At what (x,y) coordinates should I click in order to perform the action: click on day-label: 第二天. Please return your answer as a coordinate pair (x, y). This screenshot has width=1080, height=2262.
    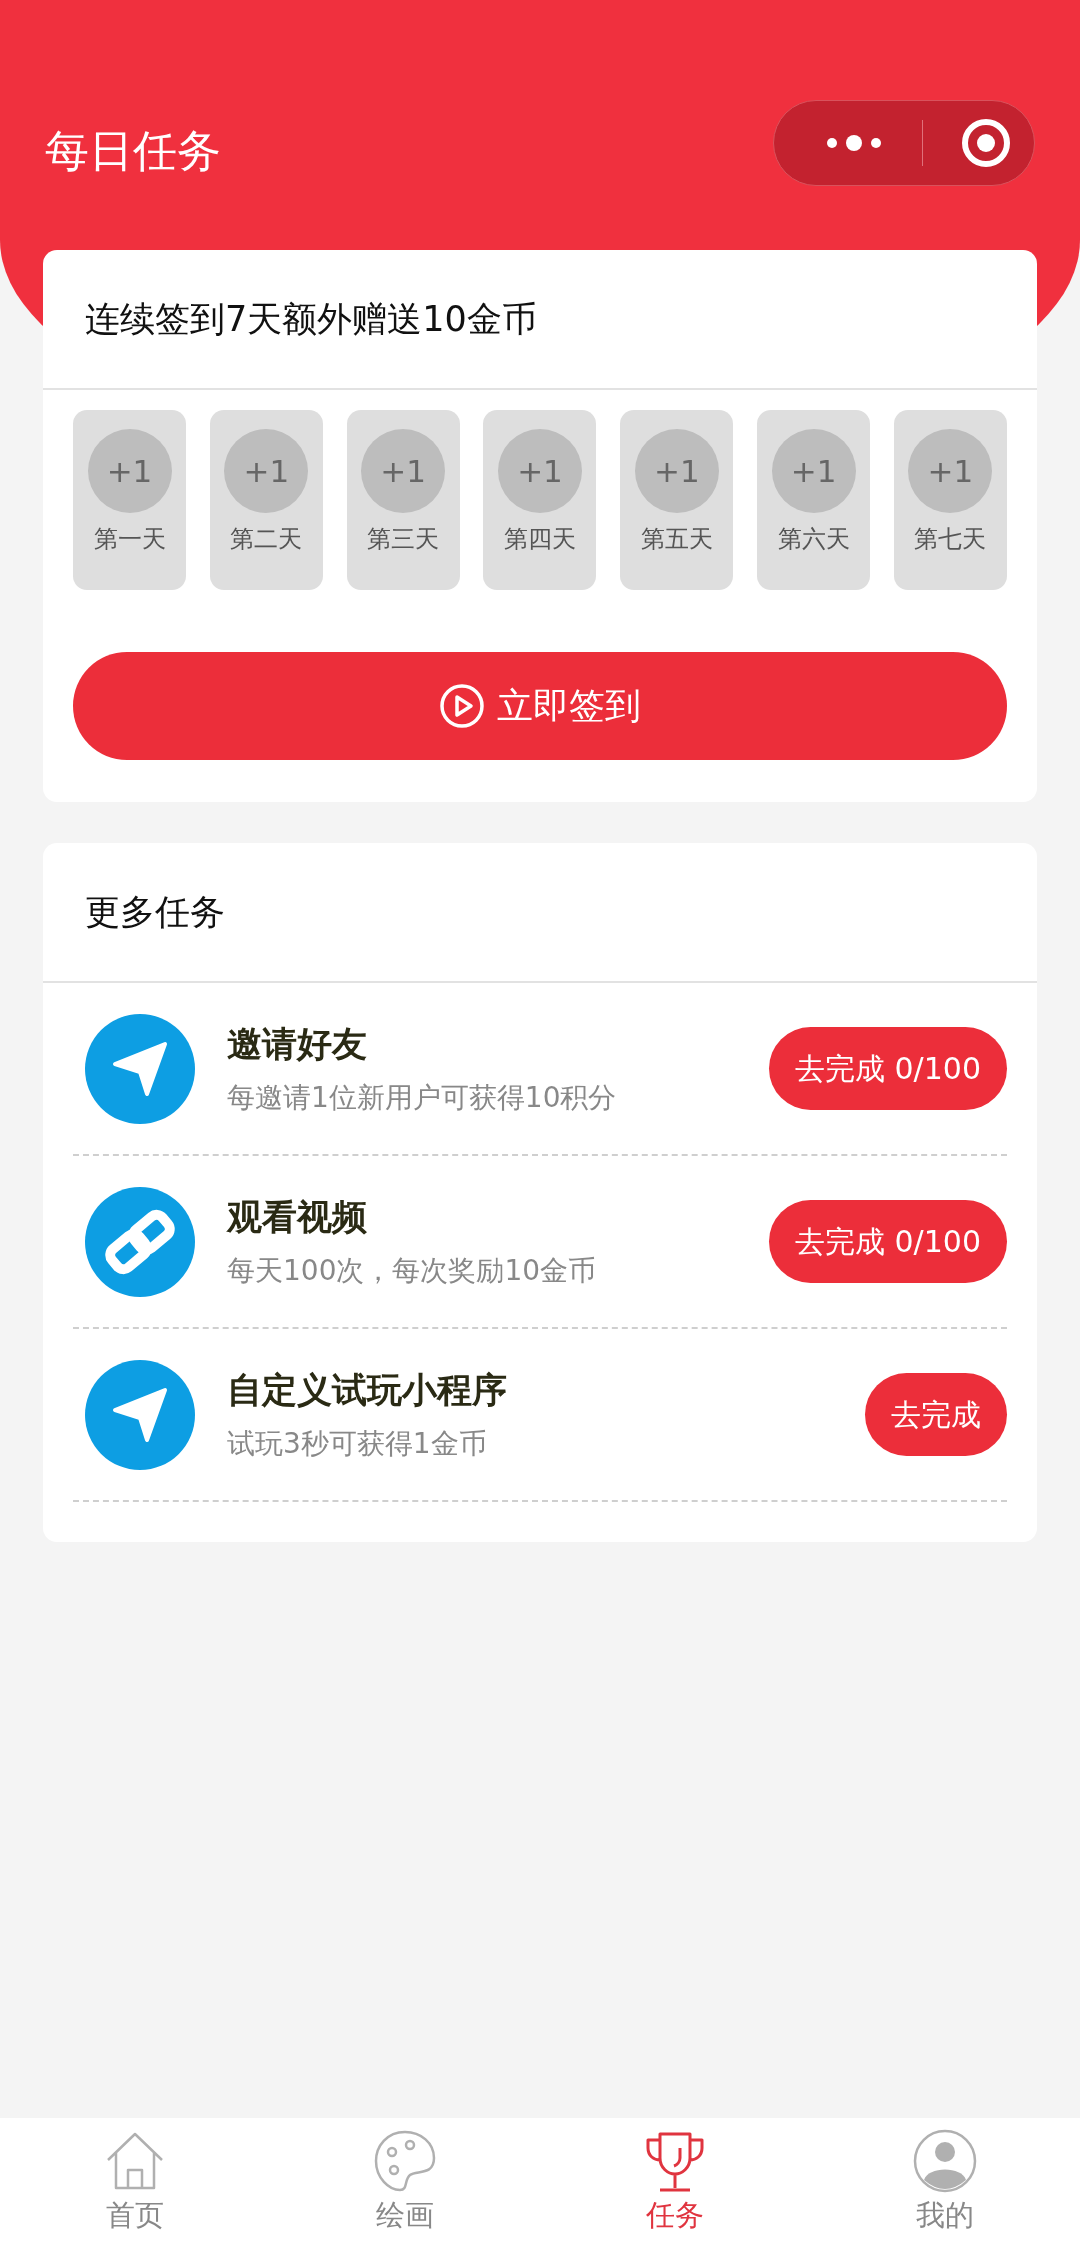
    Looking at the image, I should click on (266, 539).